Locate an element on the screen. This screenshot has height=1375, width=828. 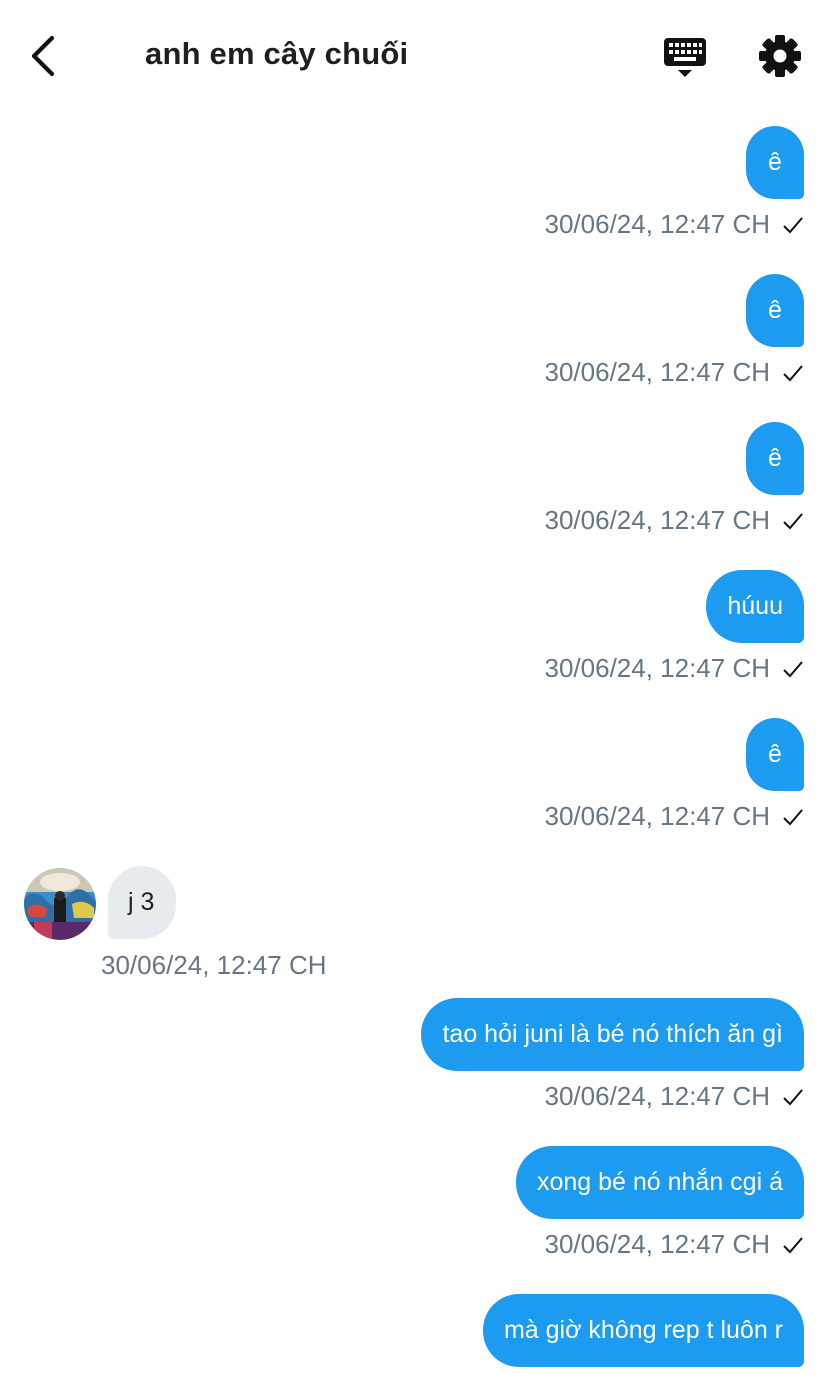
chat-header: anh em cây chuối is located at coordinates (414, 55).